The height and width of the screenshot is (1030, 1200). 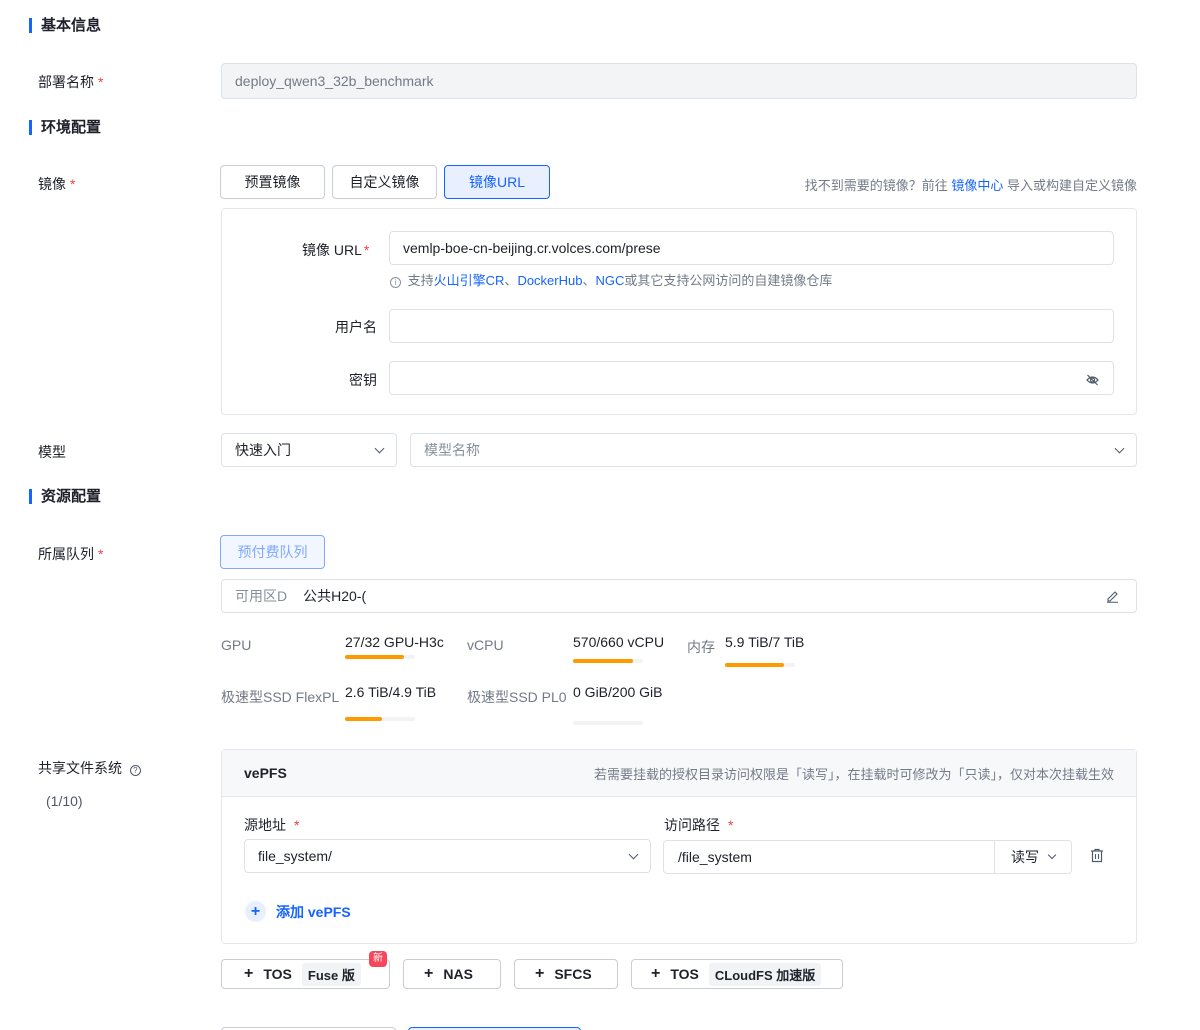 I want to click on stat-vcpu-bar, so click(x=608, y=661).